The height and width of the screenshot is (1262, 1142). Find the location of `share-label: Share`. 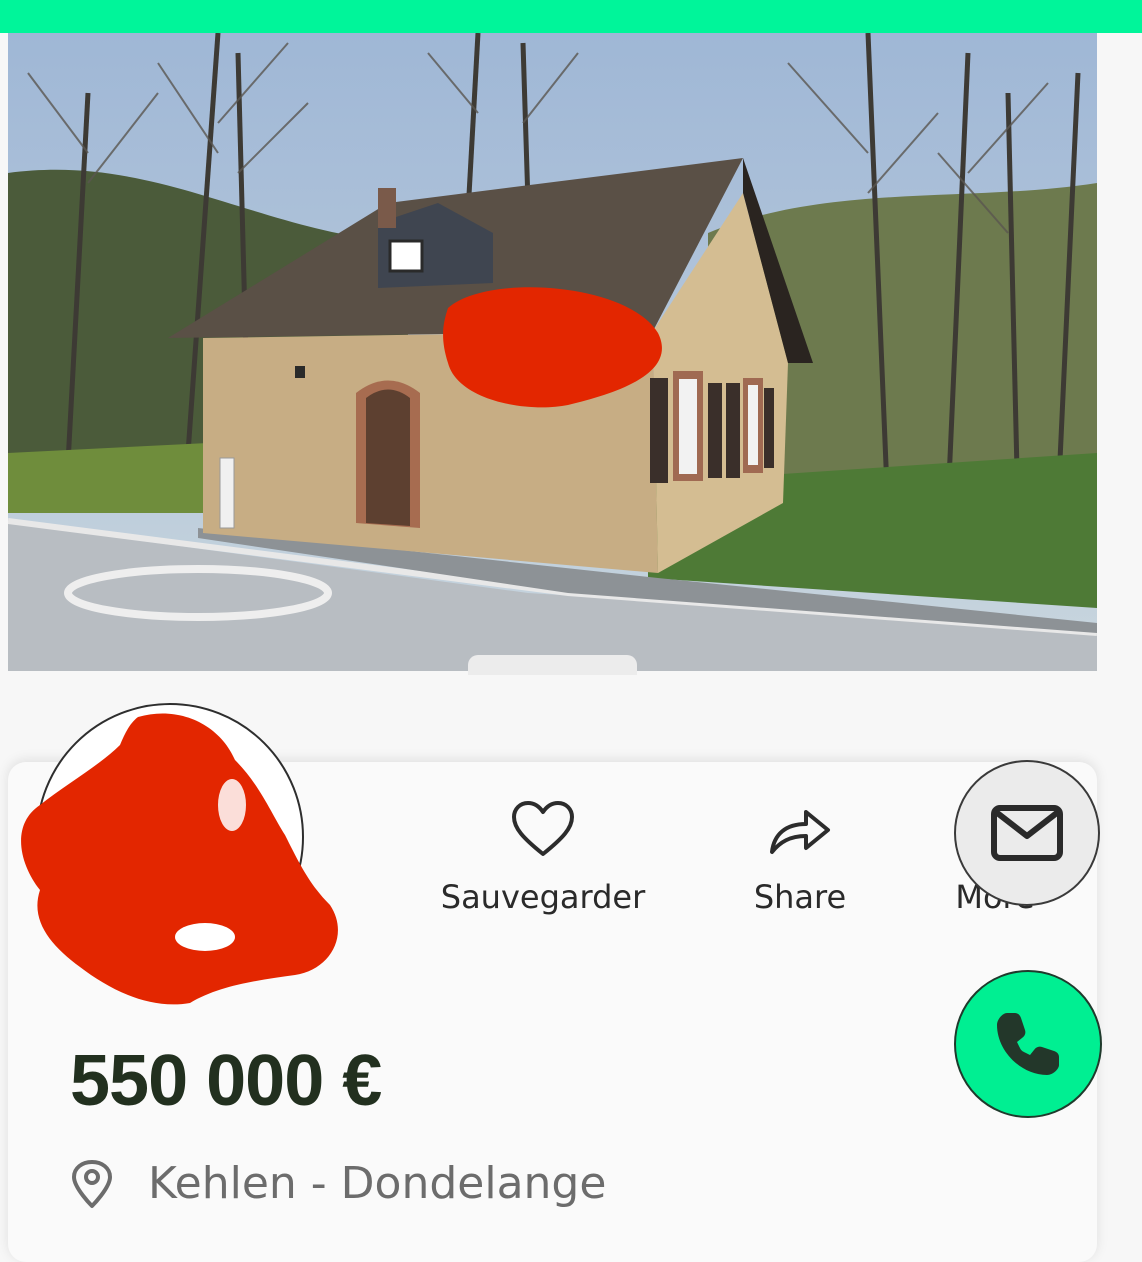

share-label: Share is located at coordinates (800, 897).